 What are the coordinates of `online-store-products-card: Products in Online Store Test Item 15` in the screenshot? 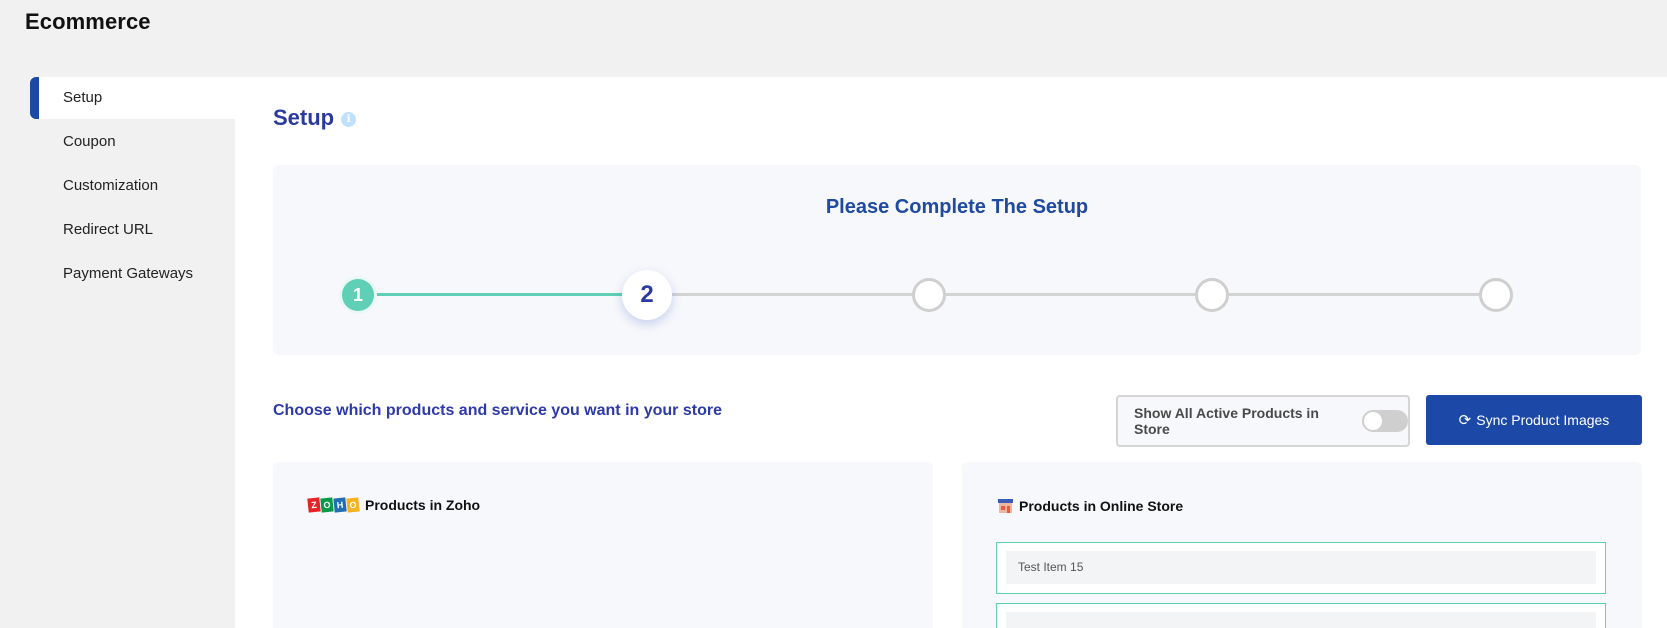 It's located at (1302, 545).